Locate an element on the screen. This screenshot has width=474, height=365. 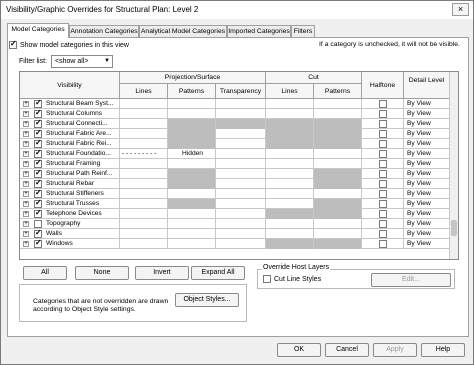
table-row: + Structural Path Reinf... By View is located at coordinates (235, 174).